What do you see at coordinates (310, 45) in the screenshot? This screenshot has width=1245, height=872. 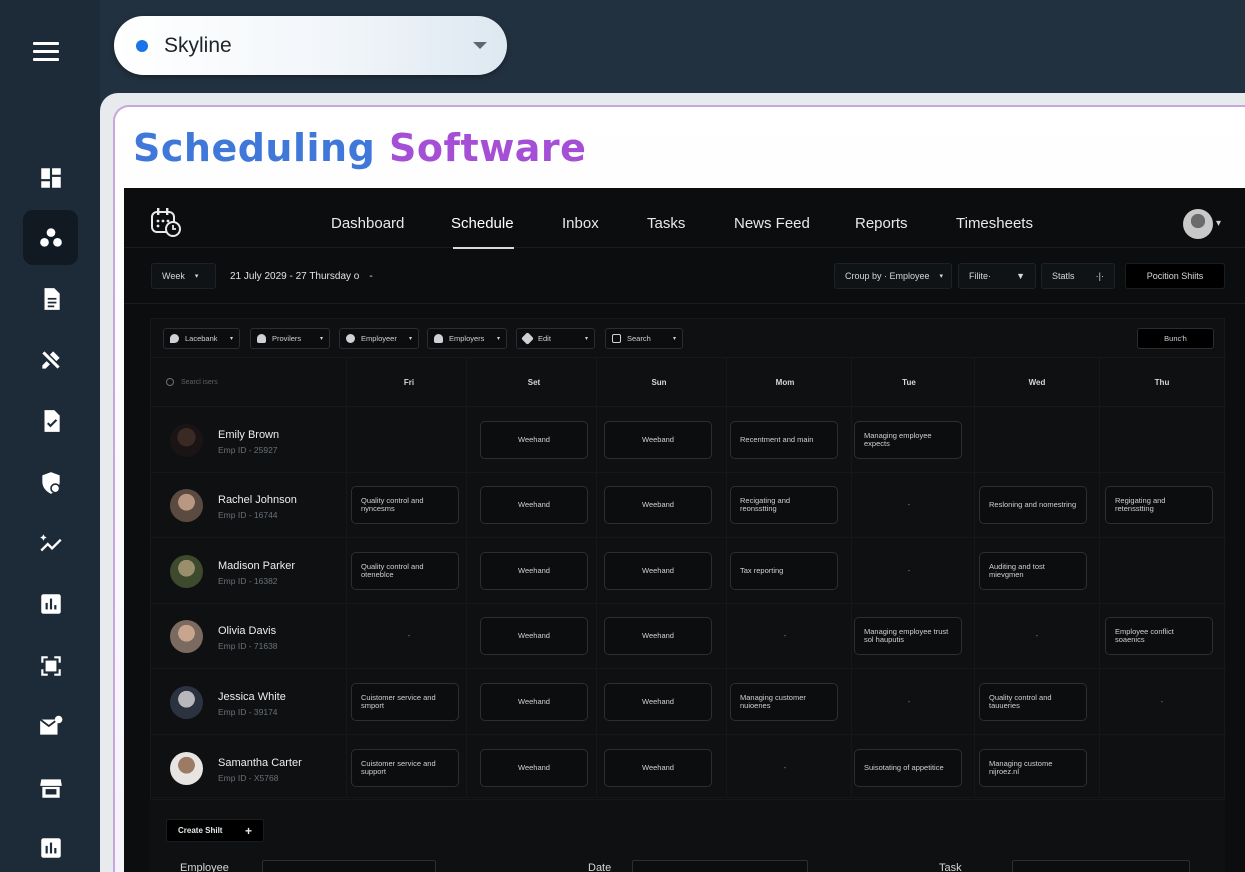 I see `workspace-selector: Skyline` at bounding box center [310, 45].